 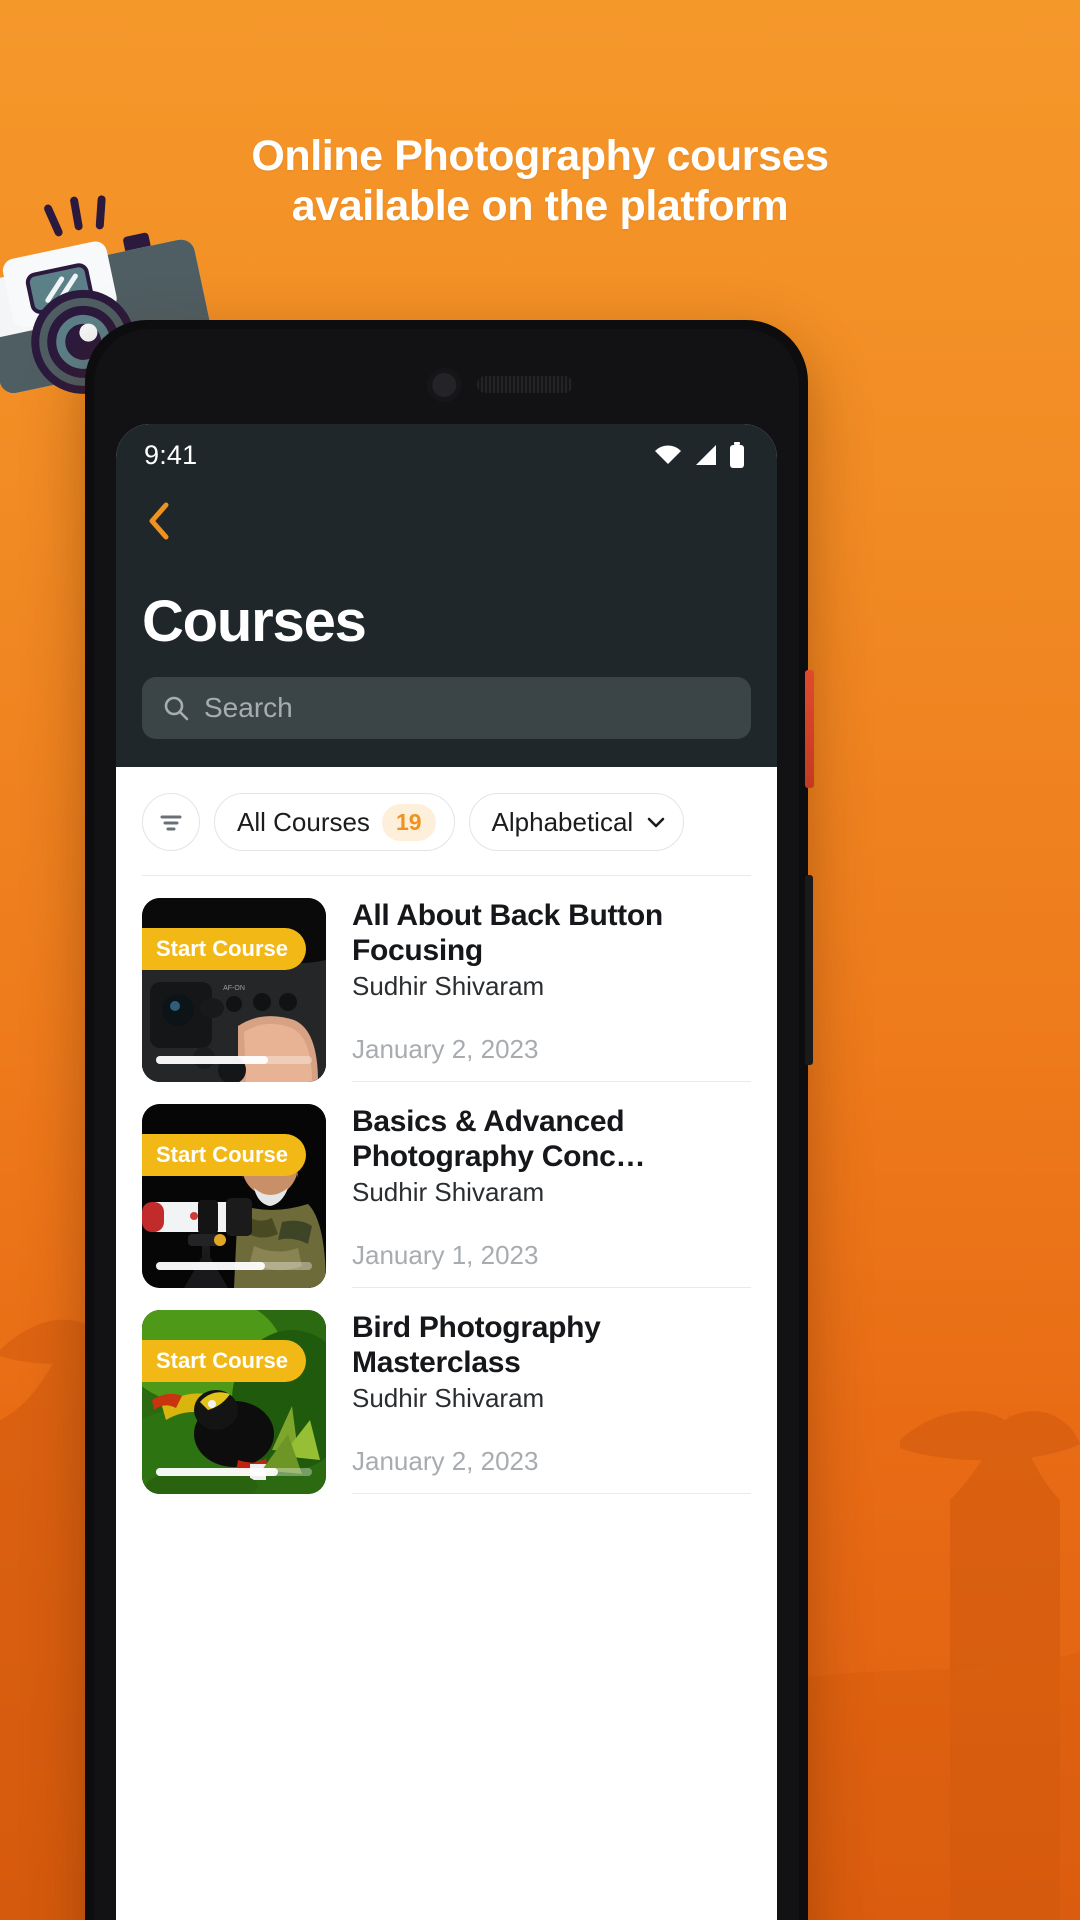 What do you see at coordinates (737, 455) in the screenshot?
I see `battery-icon` at bounding box center [737, 455].